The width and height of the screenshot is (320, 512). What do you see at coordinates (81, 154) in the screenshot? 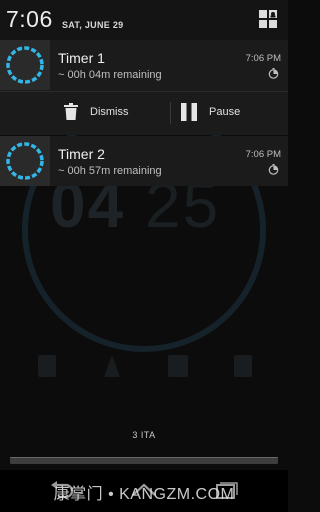
I see `notification-title: Timer 2` at bounding box center [81, 154].